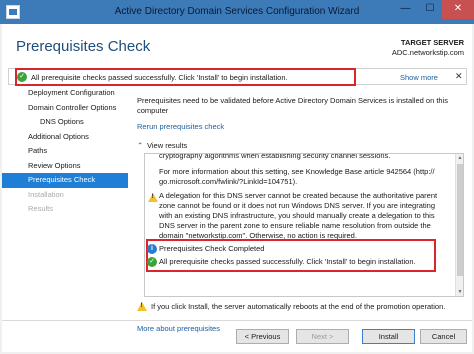  I want to click on sidebar-item-results: Results, so click(41, 208).